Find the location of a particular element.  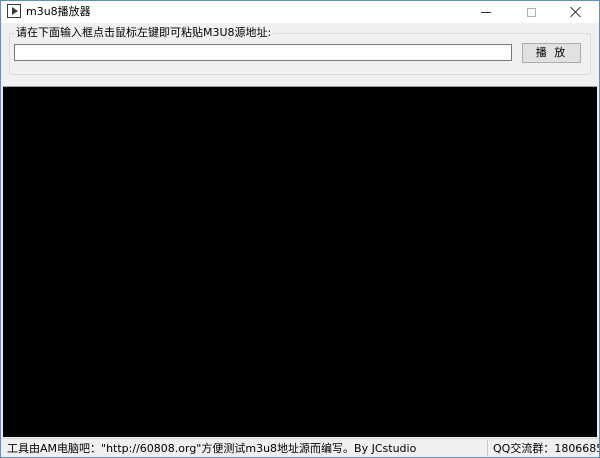

minimize-button is located at coordinates (486, 12).